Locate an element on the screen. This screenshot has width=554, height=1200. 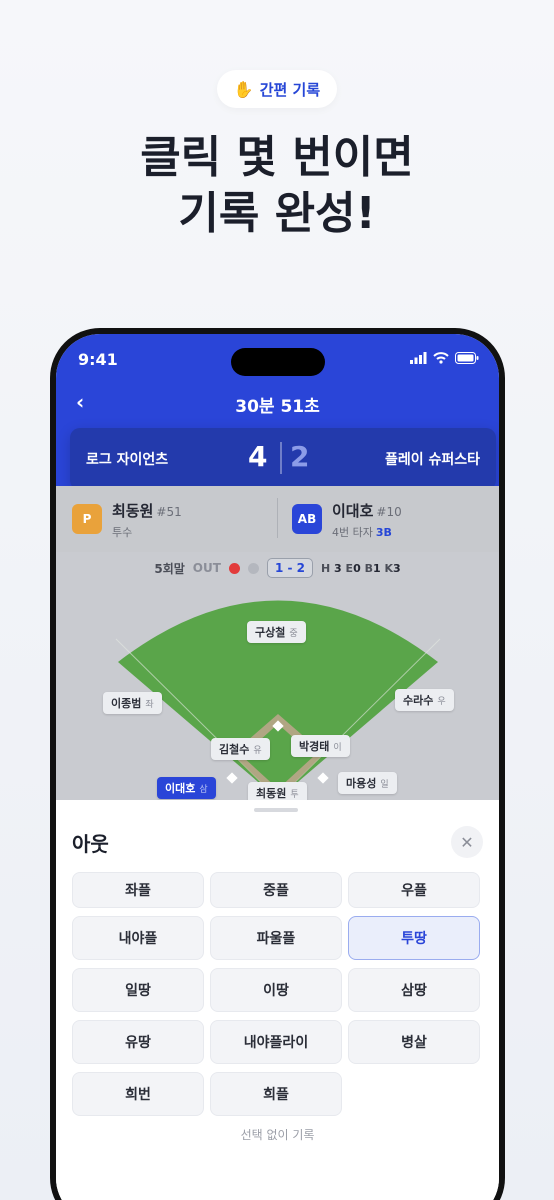
fielder-2b: 박경태 이 is located at coordinates (320, 746).